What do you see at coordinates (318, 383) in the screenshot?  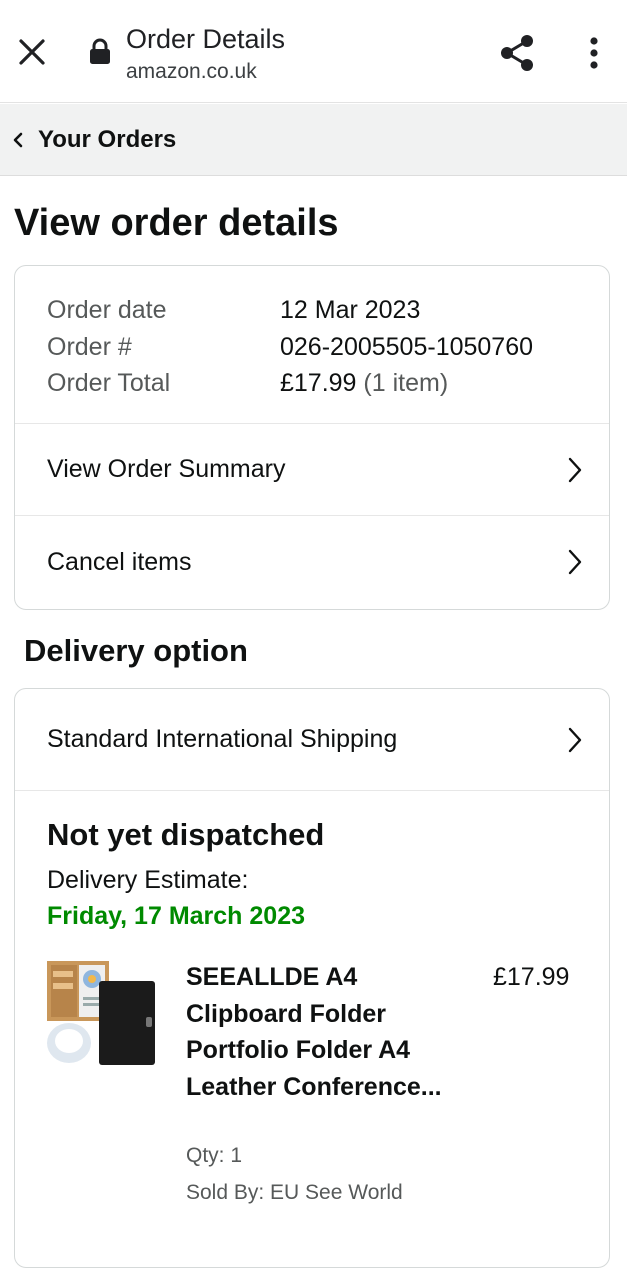 I see `order-total-amount: £17.99` at bounding box center [318, 383].